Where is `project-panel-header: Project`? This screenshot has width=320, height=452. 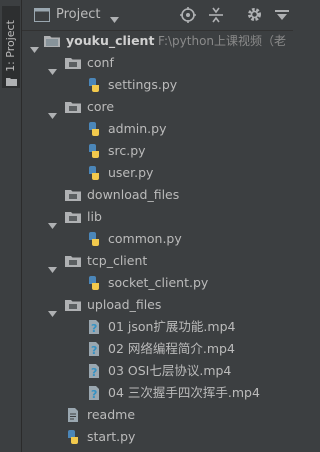 project-panel-header: Project is located at coordinates (157, 15).